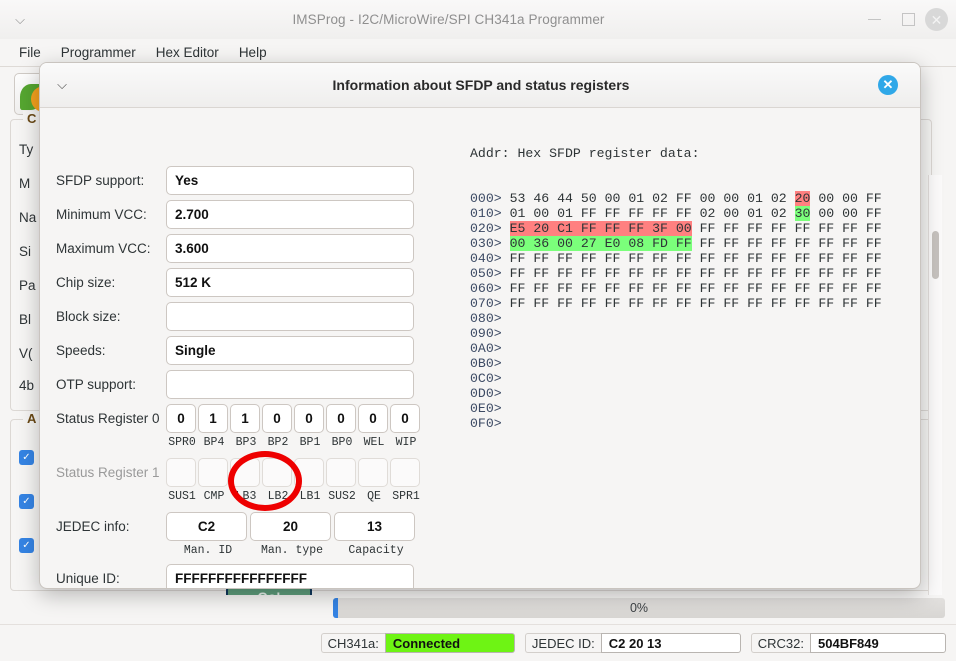 Image resolution: width=956 pixels, height=661 pixels. Describe the element at coordinates (588, 198) in the screenshot. I see `hexdump-byte: 50` at that location.